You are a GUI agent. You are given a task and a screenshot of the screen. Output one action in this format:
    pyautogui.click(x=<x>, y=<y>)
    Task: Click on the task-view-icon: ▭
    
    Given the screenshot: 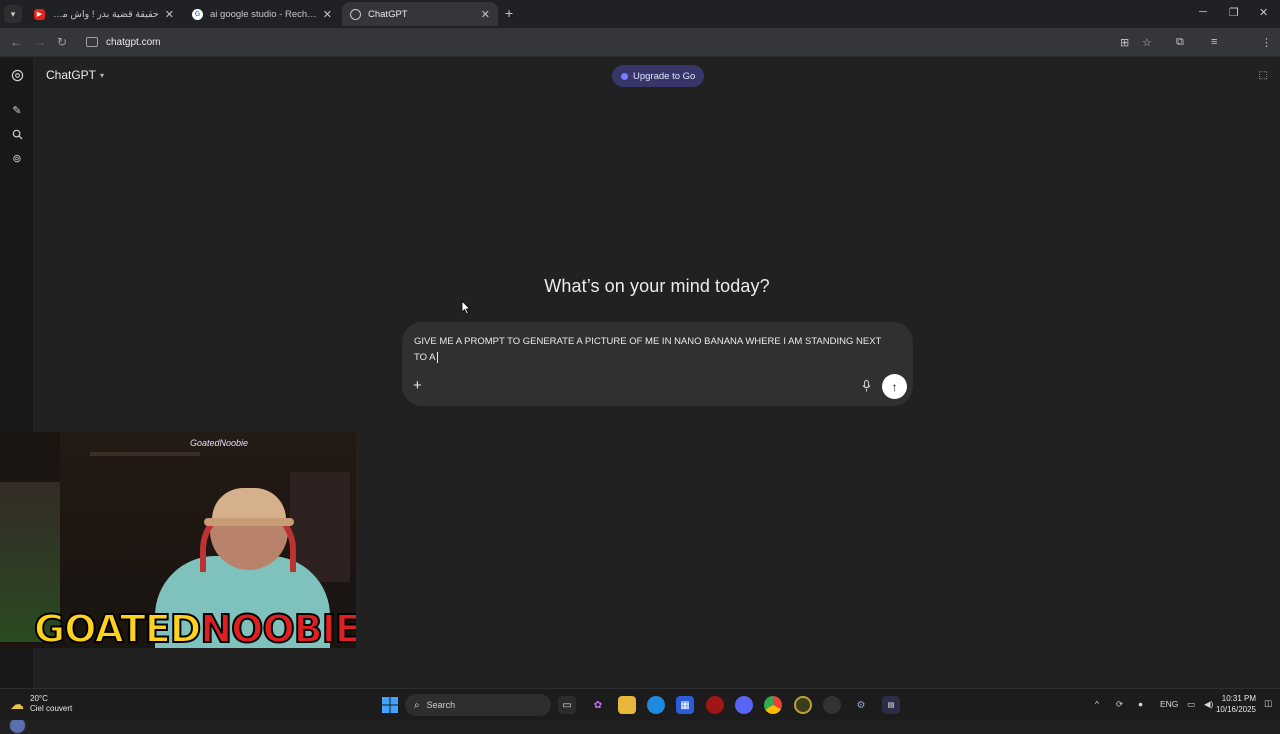 What is the action you would take?
    pyautogui.click(x=567, y=705)
    